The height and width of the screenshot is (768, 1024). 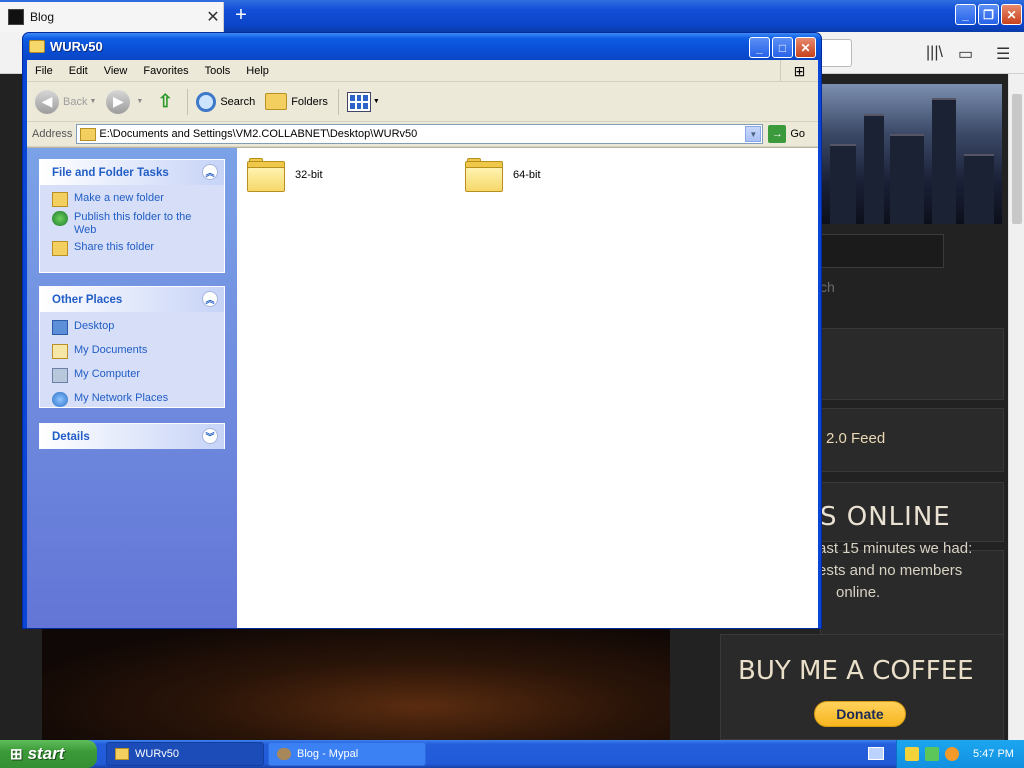 I want to click on views-icon, so click(x=358, y=101).